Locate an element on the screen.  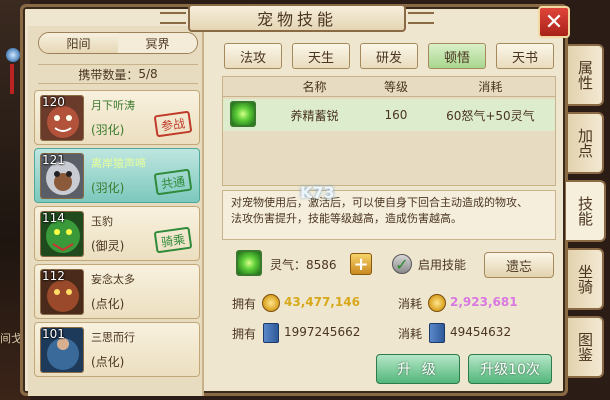
gem-icon is located at coordinates (13, 55).